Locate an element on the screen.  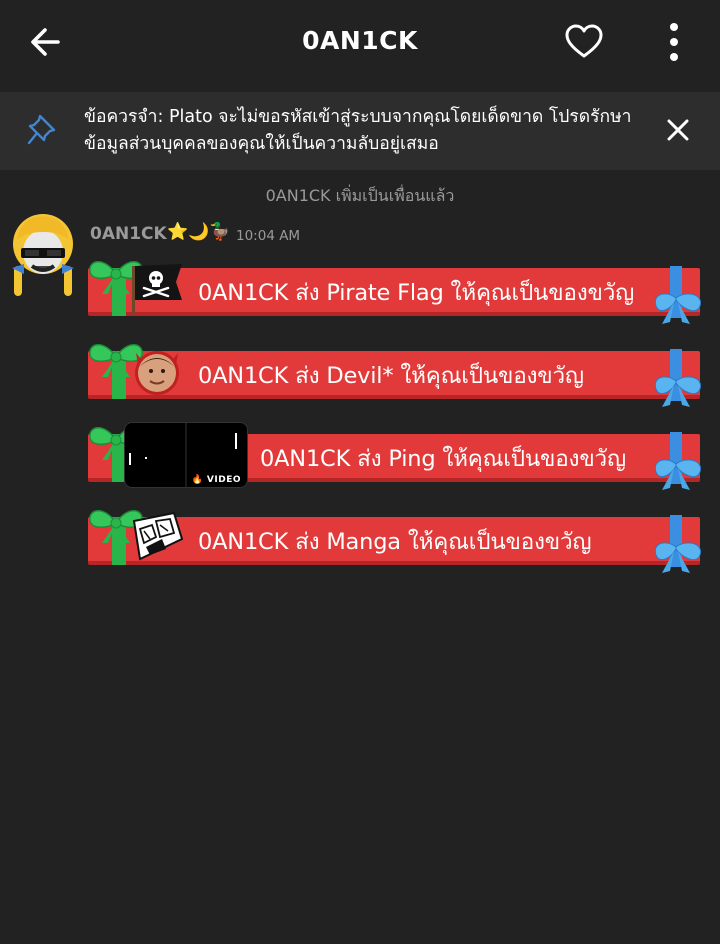
ping-video-thumbnail: 🔥 VIDEO is located at coordinates (186, 455).